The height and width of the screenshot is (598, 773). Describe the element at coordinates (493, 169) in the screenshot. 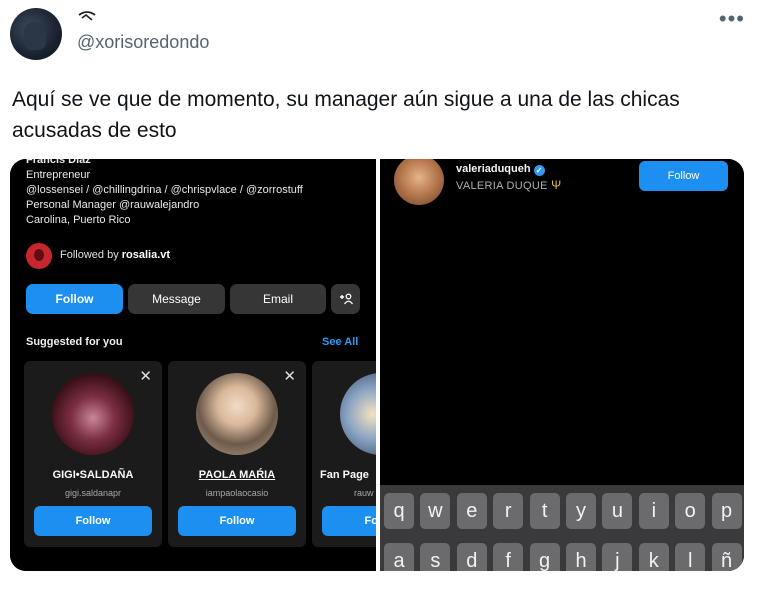

I see `follower-username: valeriaduqueh` at that location.